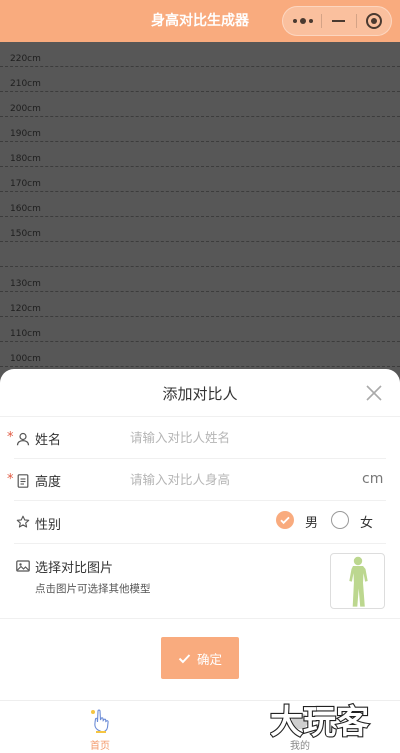  I want to click on ruler-line: 100cm, so click(200, 354).